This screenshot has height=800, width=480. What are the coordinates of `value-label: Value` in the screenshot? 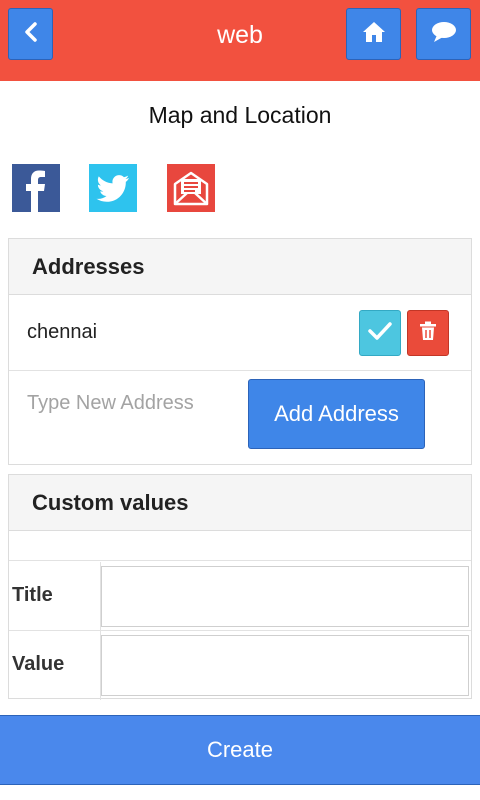 It's located at (38, 664).